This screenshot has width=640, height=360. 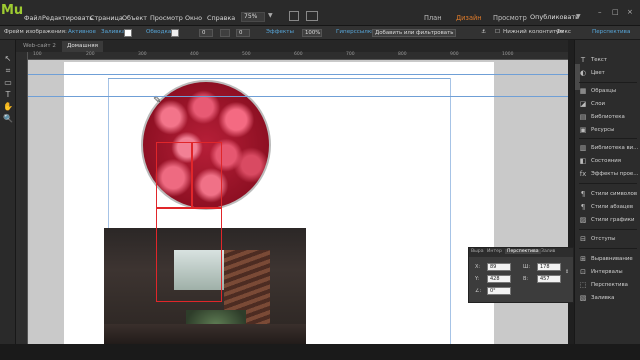 What do you see at coordinates (603, 298) in the screenshot?
I see `panel-label: Заливка` at bounding box center [603, 298].